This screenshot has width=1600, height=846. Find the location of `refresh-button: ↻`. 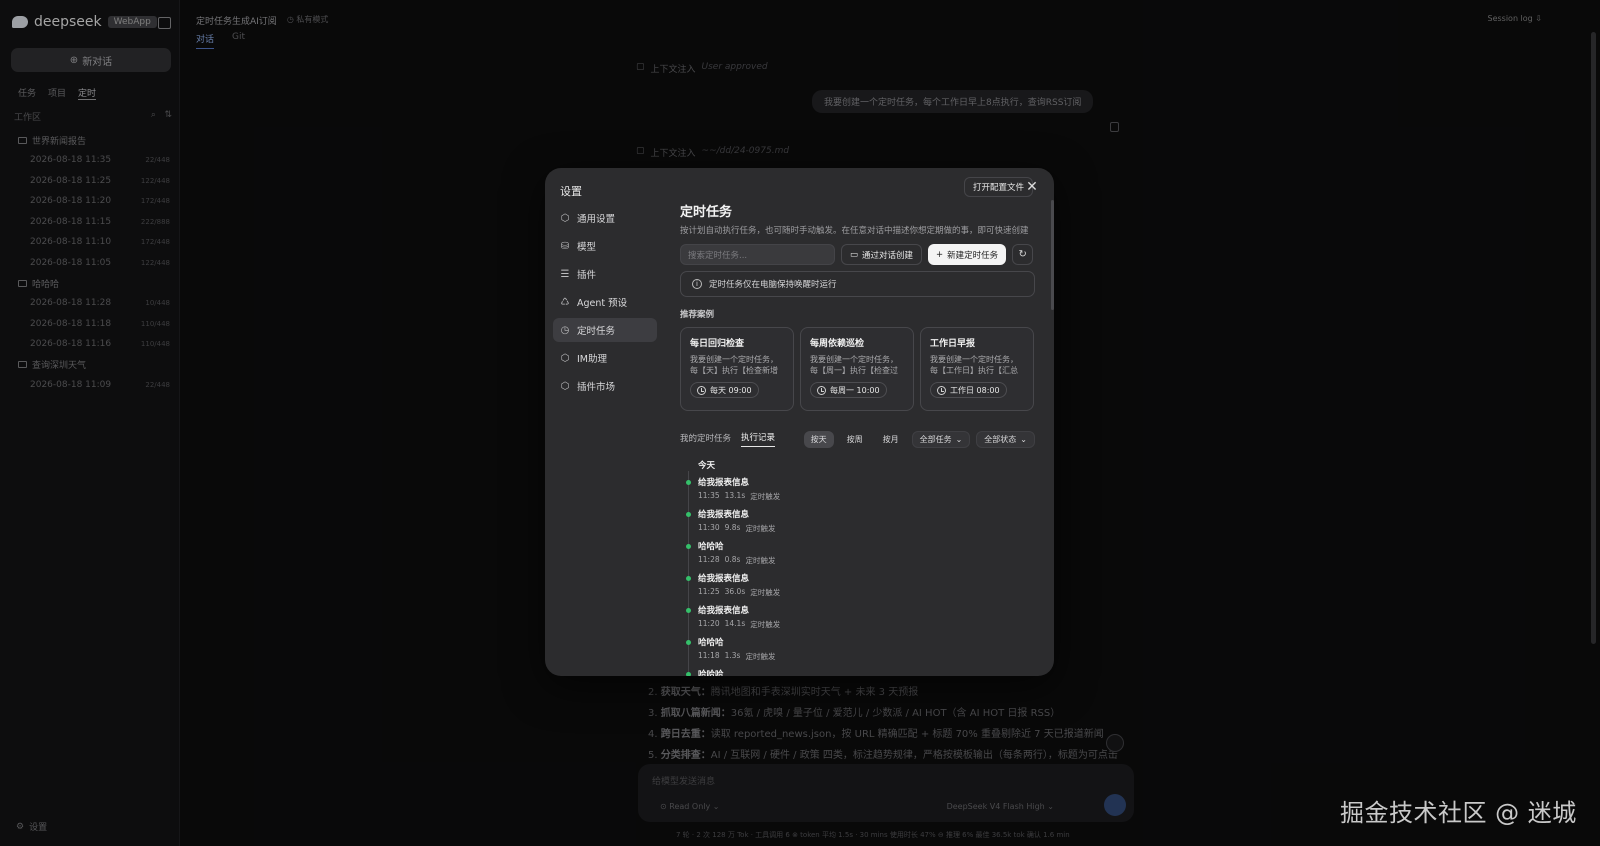

refresh-button: ↻ is located at coordinates (1023, 254).